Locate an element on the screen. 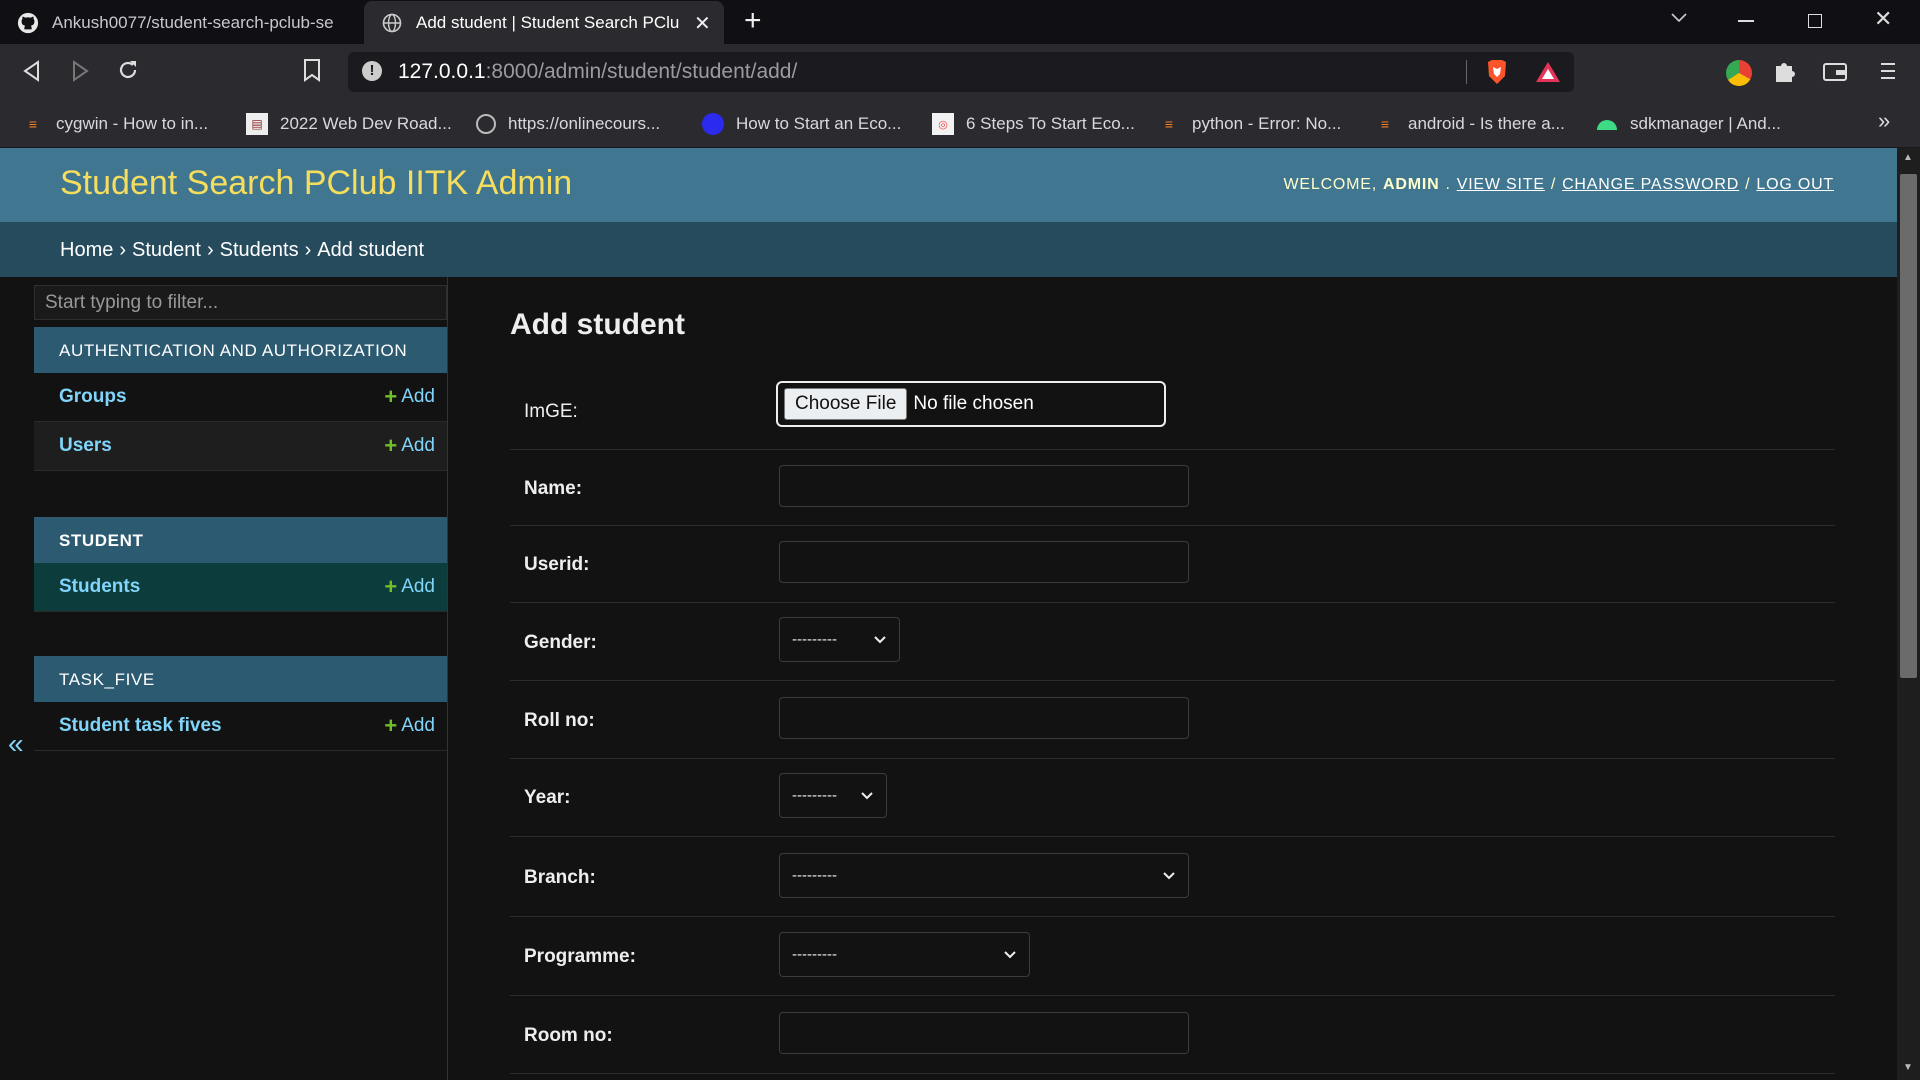  breadcrumb-home: Home is located at coordinates (86, 250).